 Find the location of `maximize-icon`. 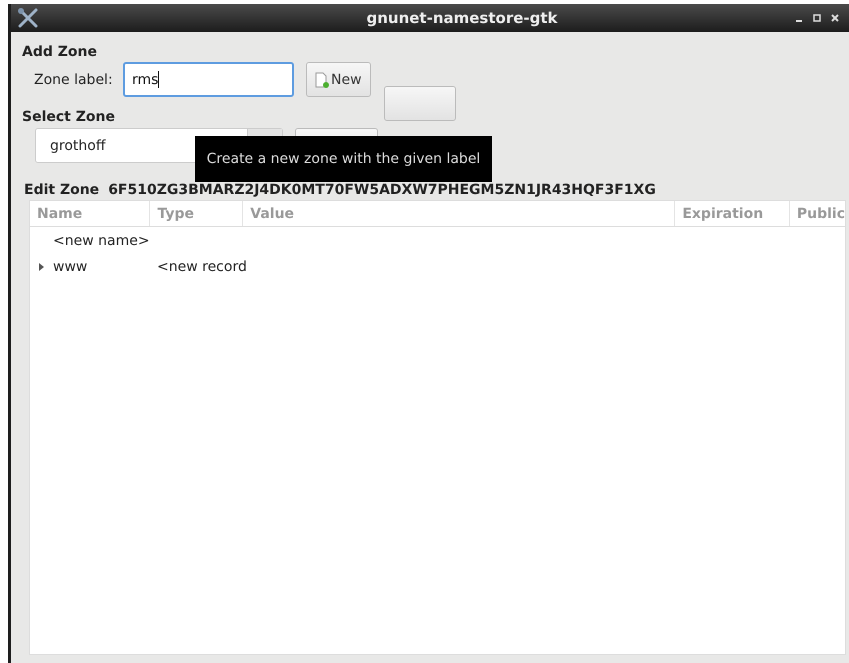

maximize-icon is located at coordinates (817, 18).